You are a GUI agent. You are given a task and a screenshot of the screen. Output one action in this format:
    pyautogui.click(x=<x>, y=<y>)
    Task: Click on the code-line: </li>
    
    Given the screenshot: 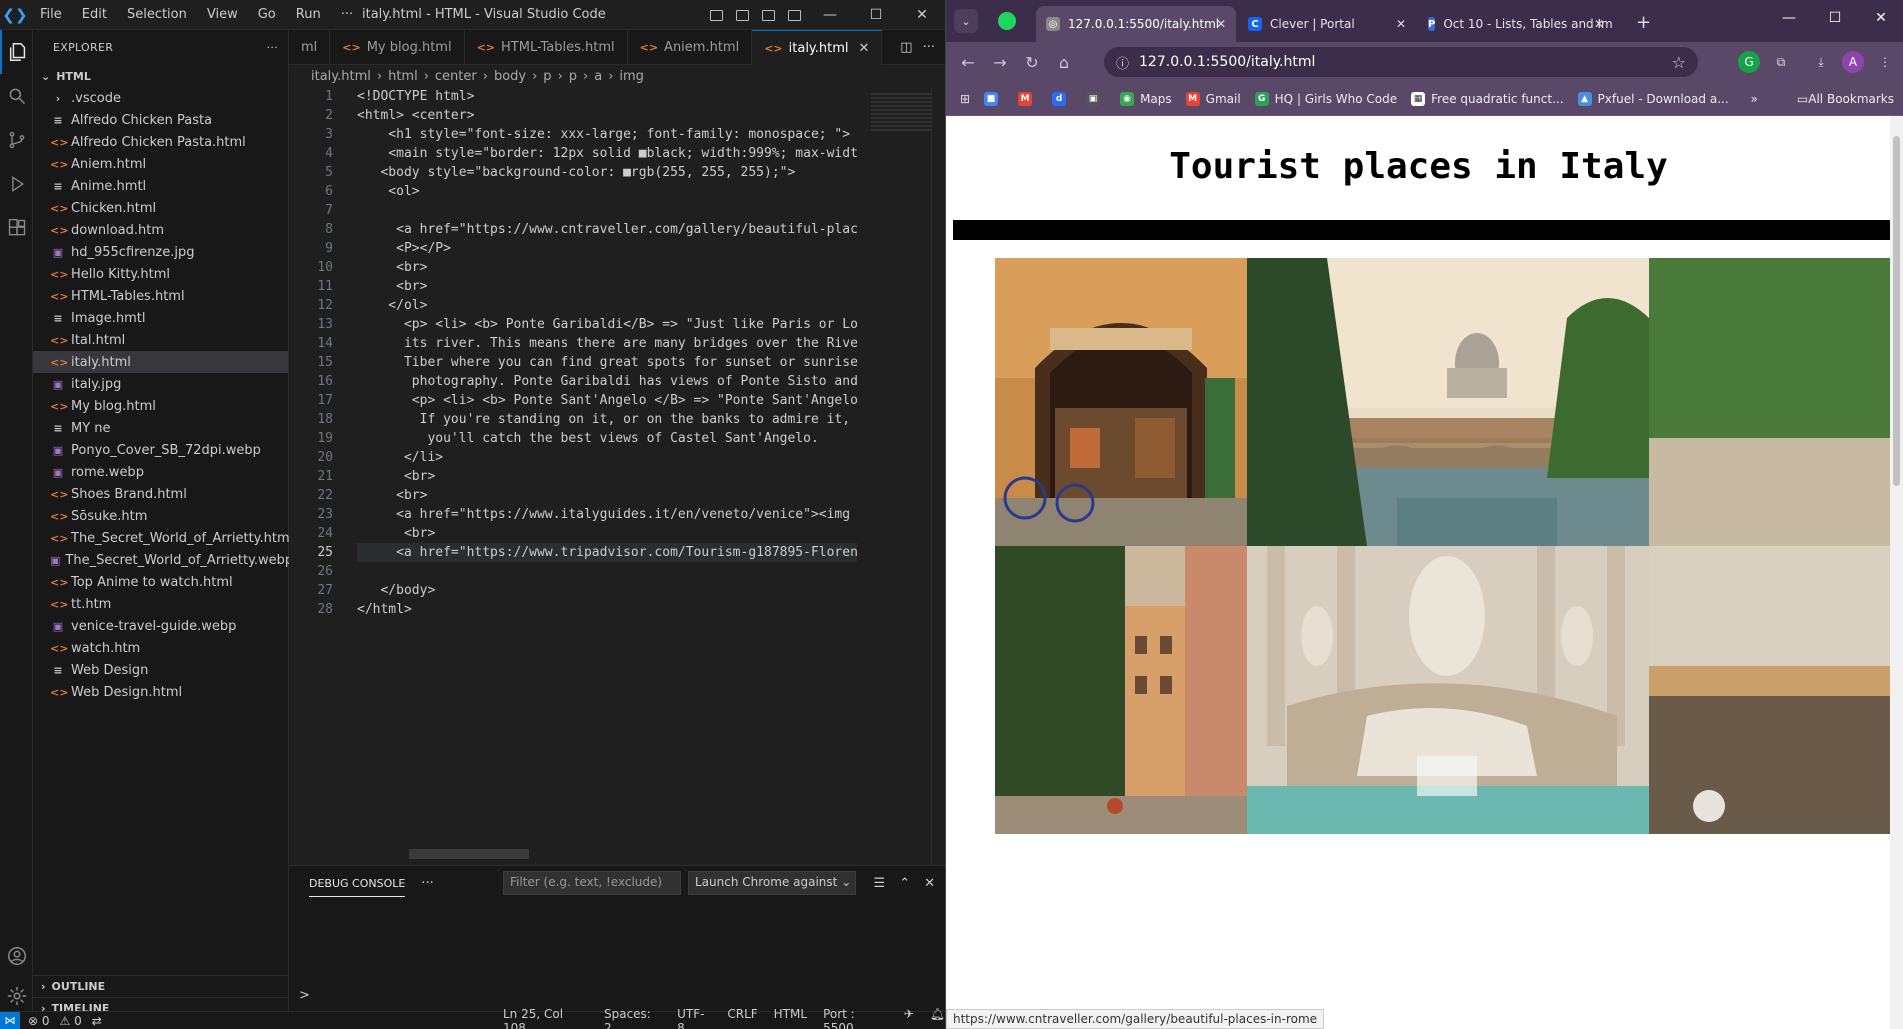 What is the action you would take?
    pyautogui.click(x=607, y=457)
    